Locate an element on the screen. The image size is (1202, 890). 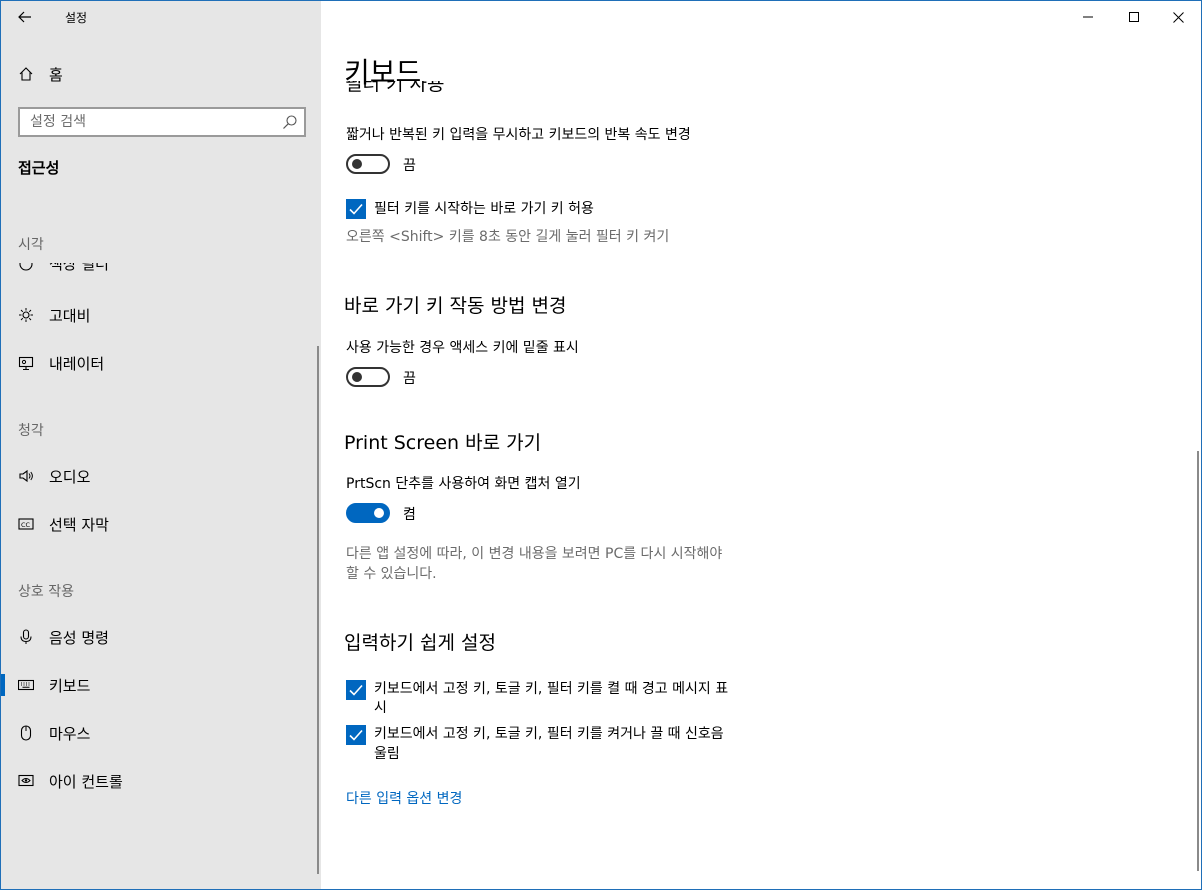
filter-keys-shortcut-hint: 오른쪽 <Shift> 키를 8초 동안 길게 눌러 필터 키 켜기 is located at coordinates (508, 237).